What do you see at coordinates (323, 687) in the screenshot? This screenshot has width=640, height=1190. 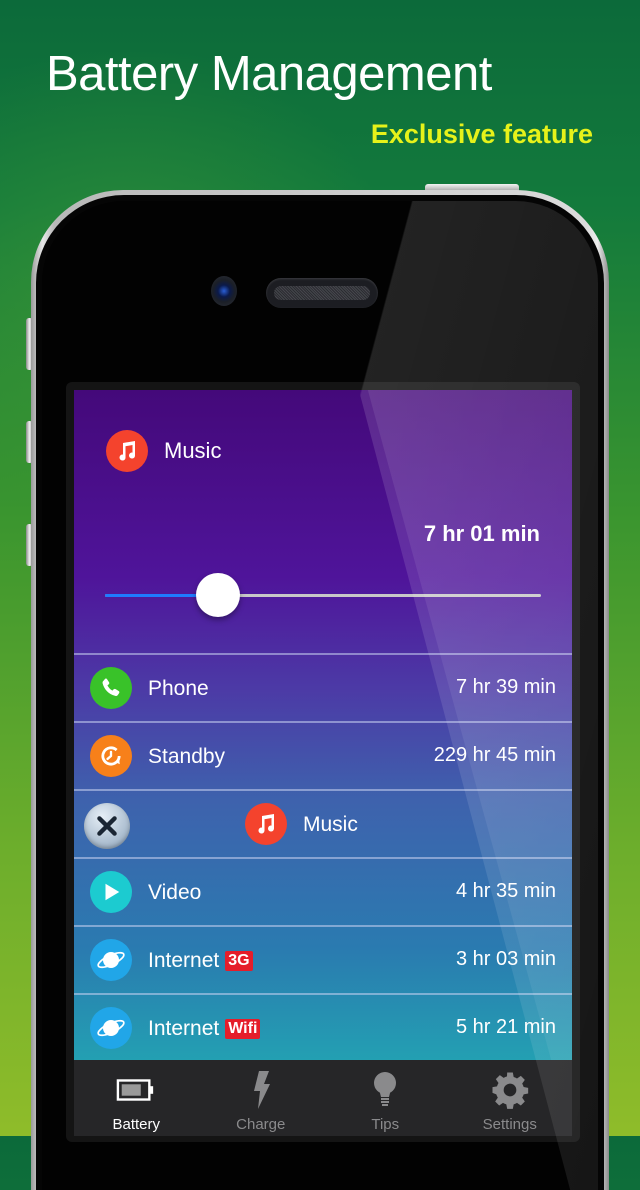 I see `list-item-phone: Phone 7 hr 39 min` at bounding box center [323, 687].